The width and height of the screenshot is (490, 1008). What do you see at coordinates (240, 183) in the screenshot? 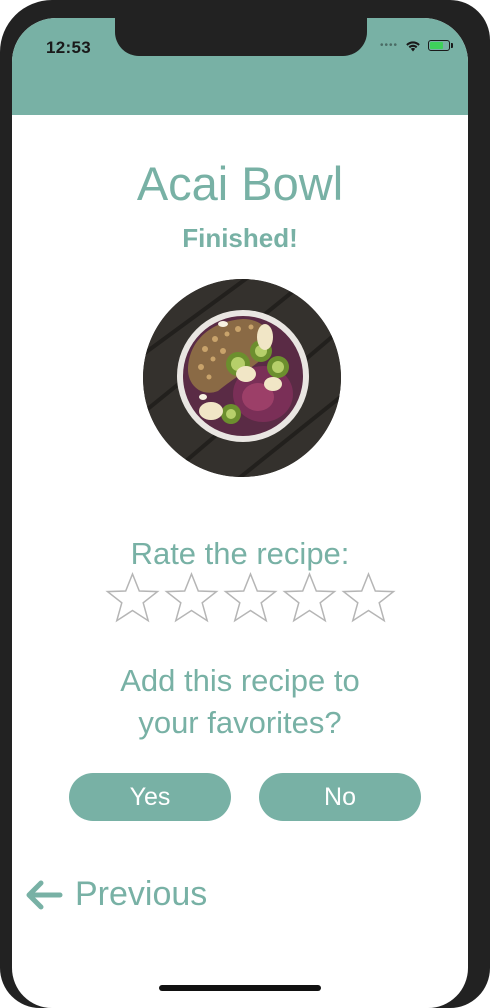
I see `recipe-title: Acai Bowl` at bounding box center [240, 183].